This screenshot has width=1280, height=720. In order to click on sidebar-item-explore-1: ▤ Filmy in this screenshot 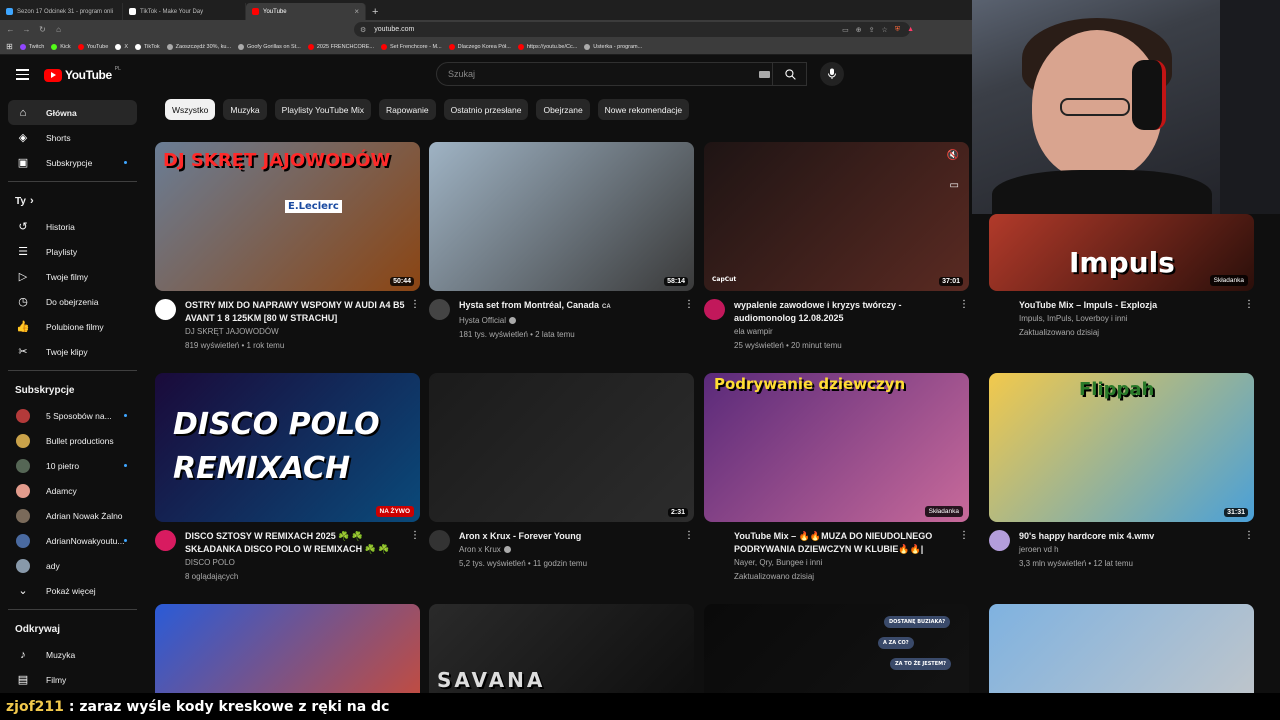, I will do `click(72, 679)`.